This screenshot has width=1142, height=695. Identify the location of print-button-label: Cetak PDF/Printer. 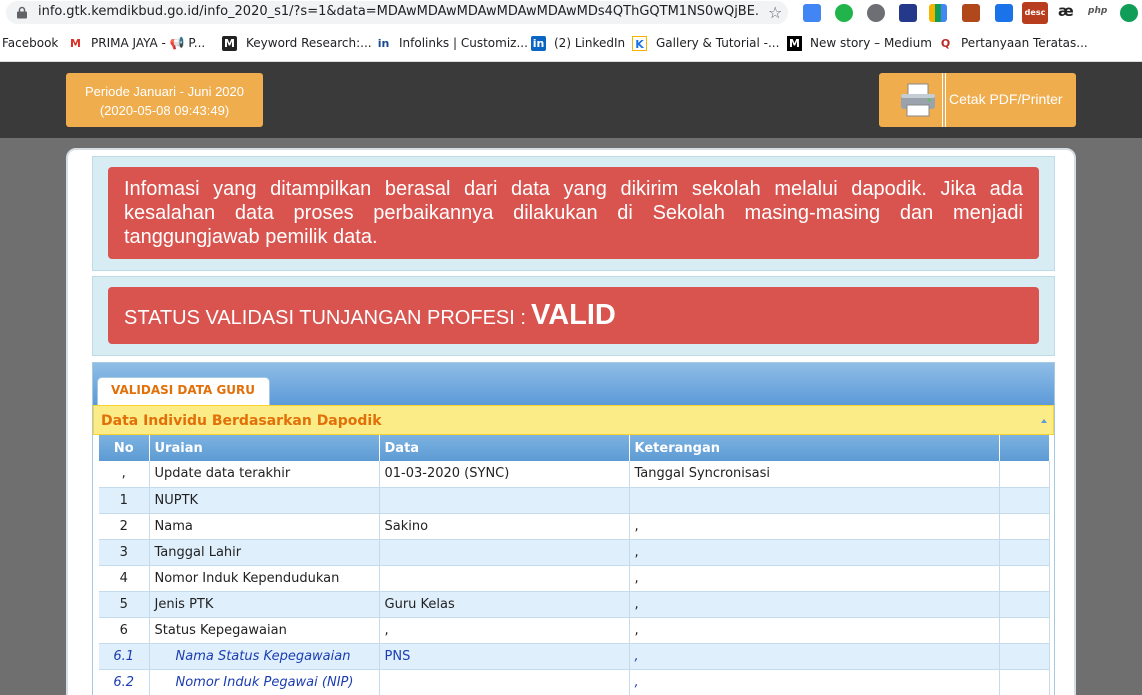
(1006, 99).